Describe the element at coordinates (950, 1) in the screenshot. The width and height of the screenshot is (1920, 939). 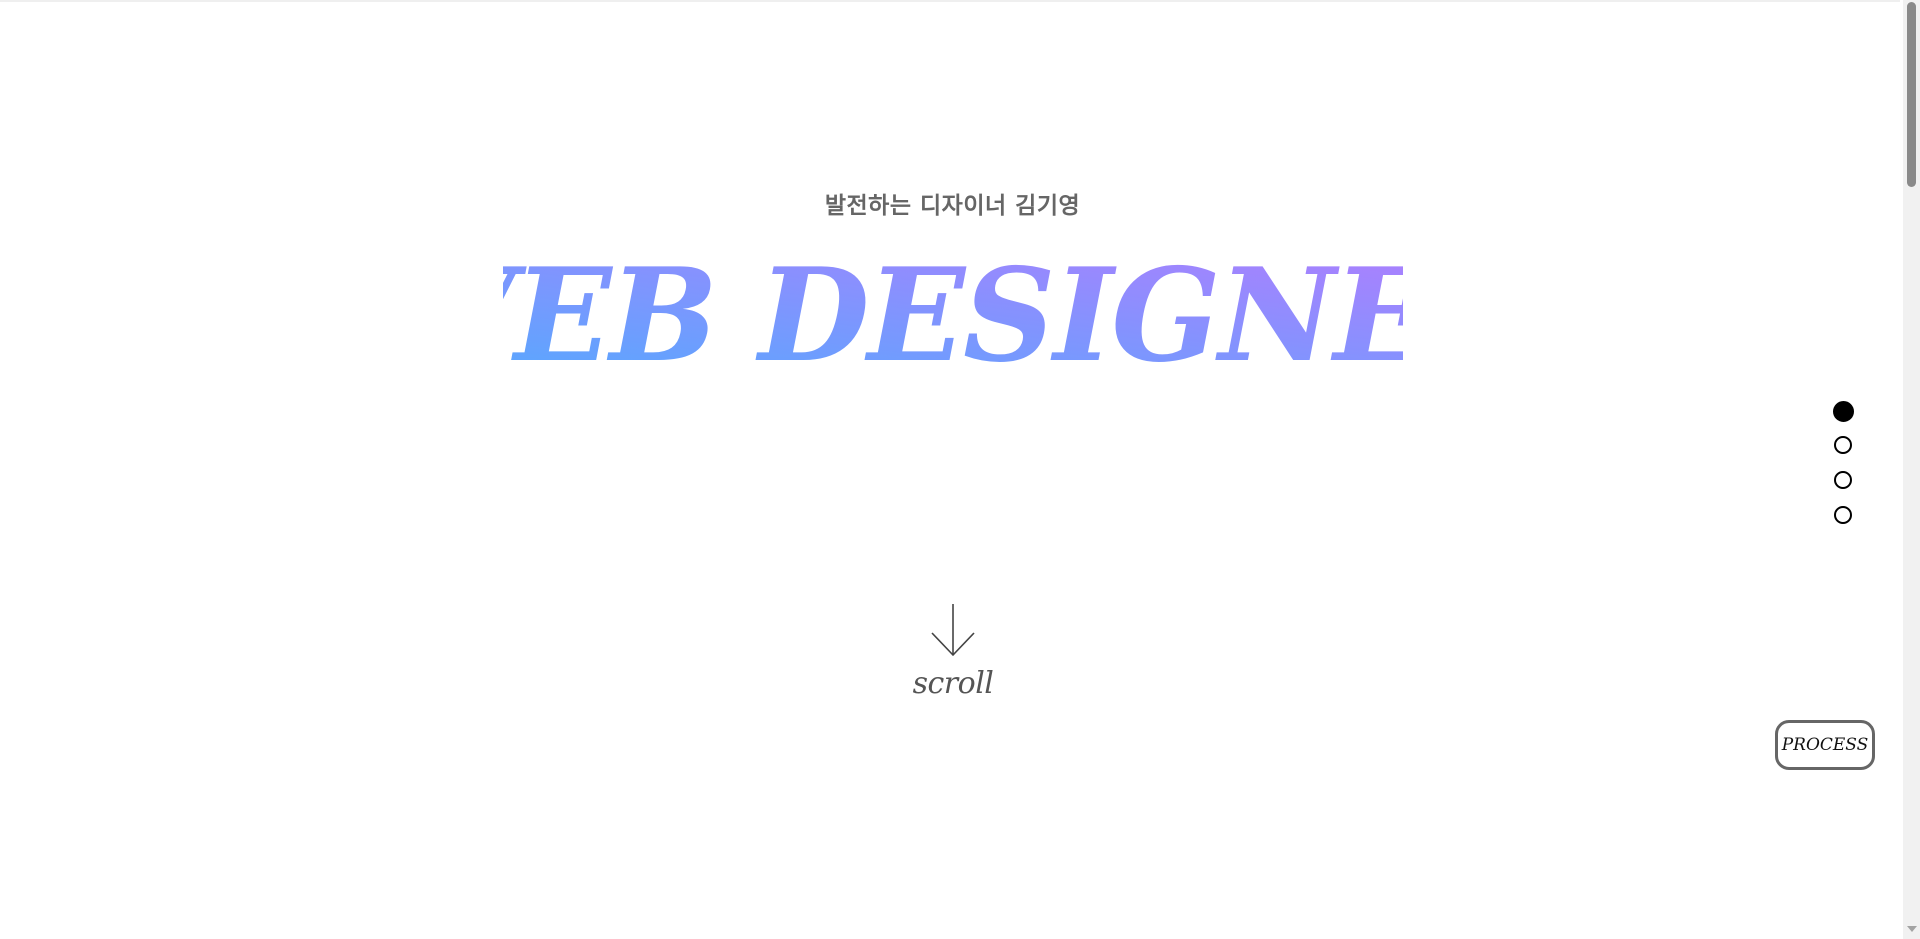
I see `top-divider` at that location.